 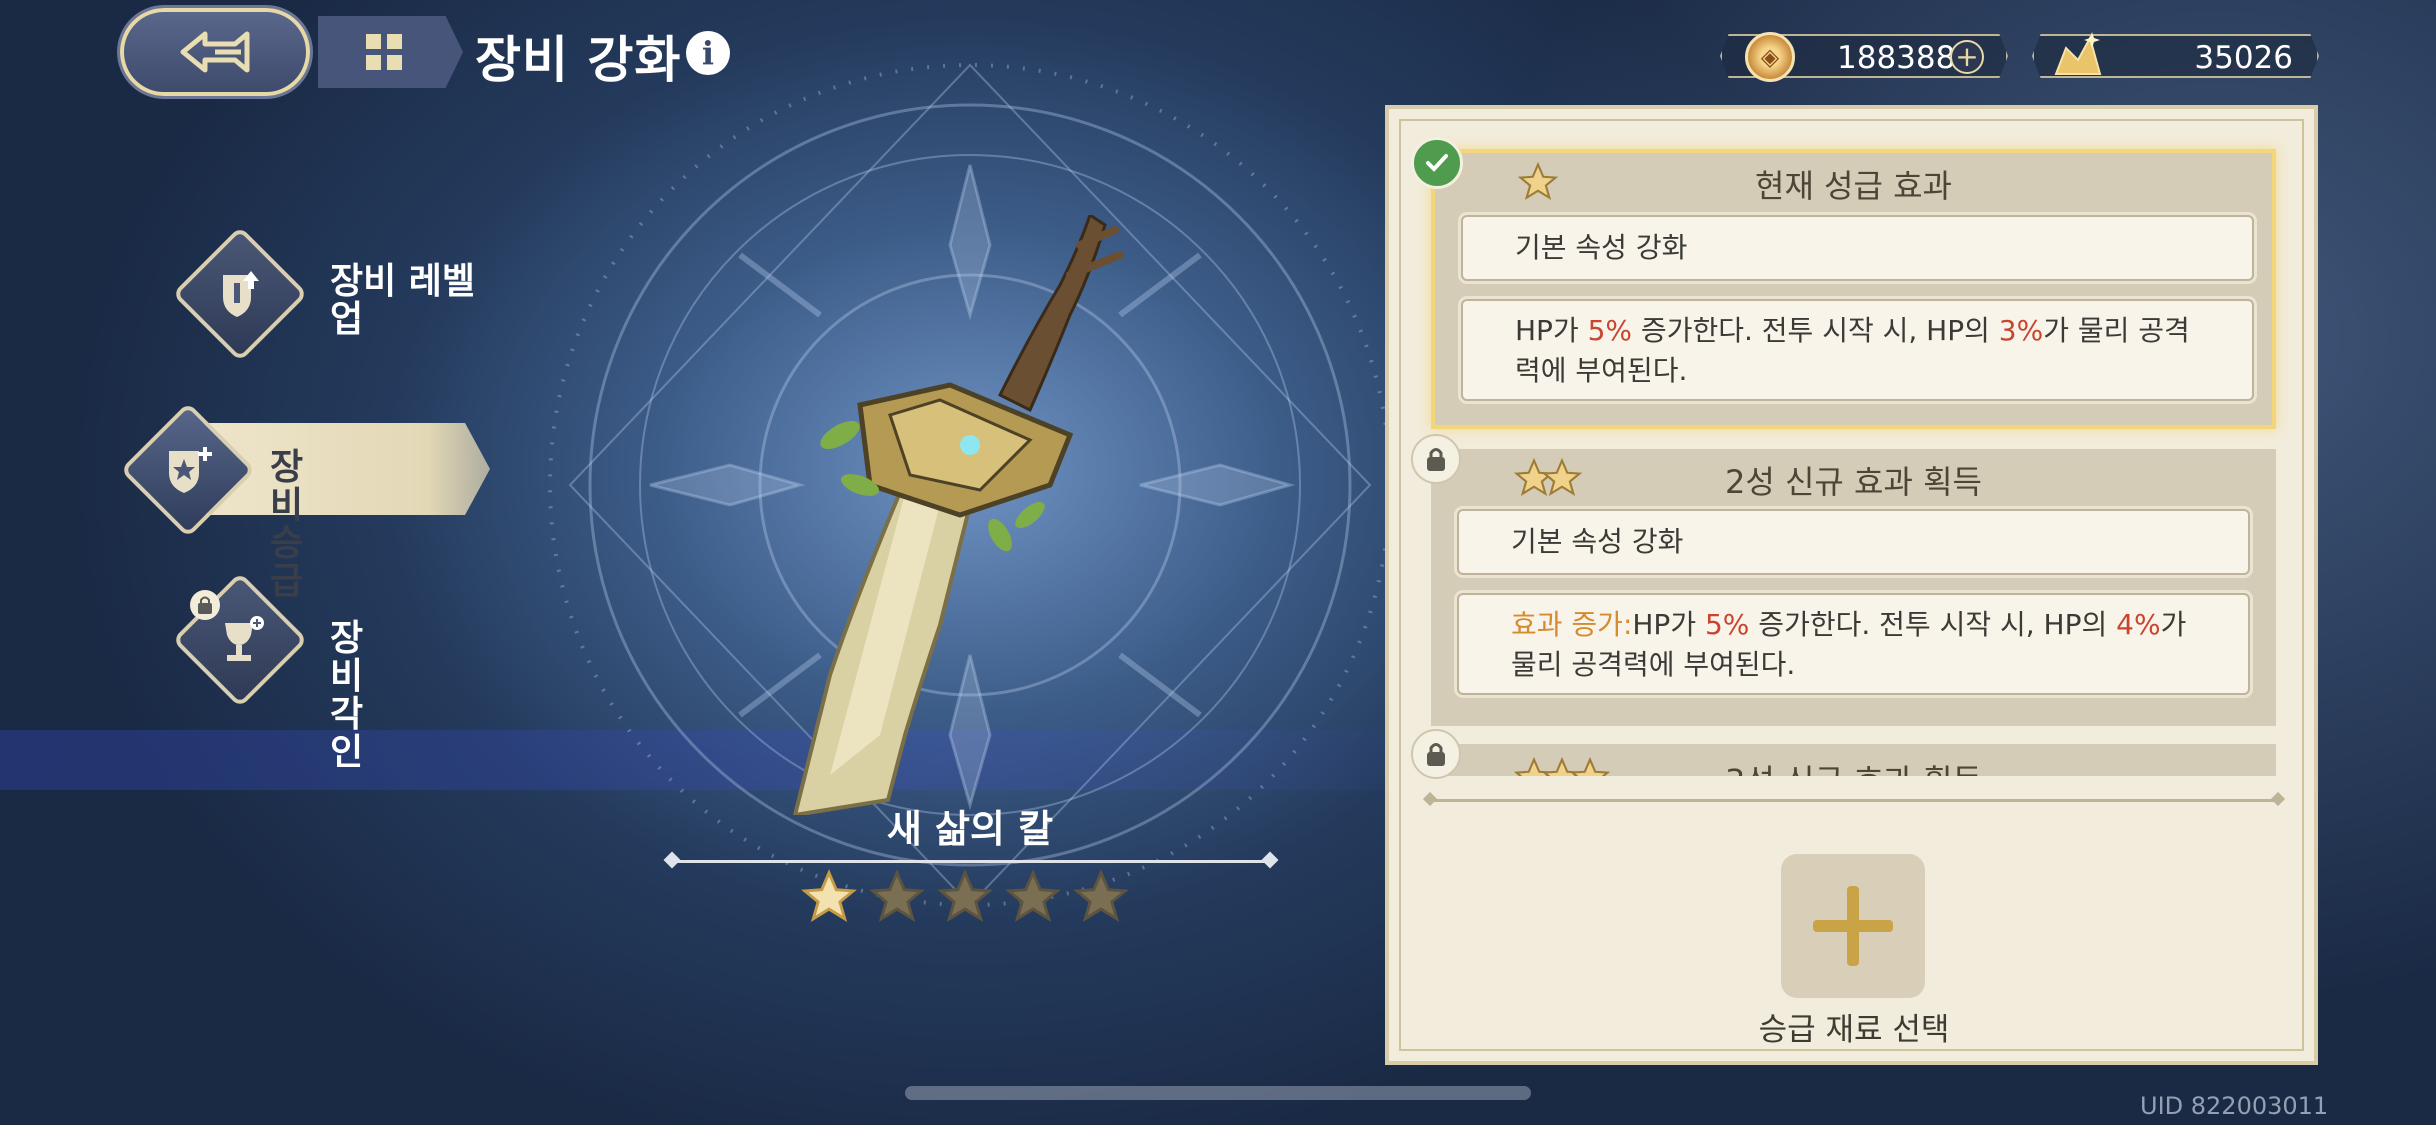 What do you see at coordinates (1437, 163) in the screenshot?
I see `active-check-icon` at bounding box center [1437, 163].